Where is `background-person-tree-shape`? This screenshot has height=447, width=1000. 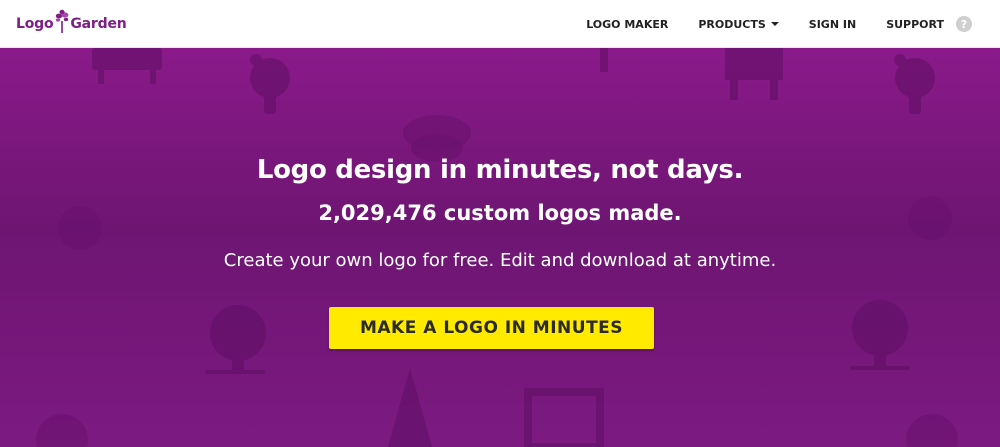
background-person-tree-shape is located at coordinates (270, 84).